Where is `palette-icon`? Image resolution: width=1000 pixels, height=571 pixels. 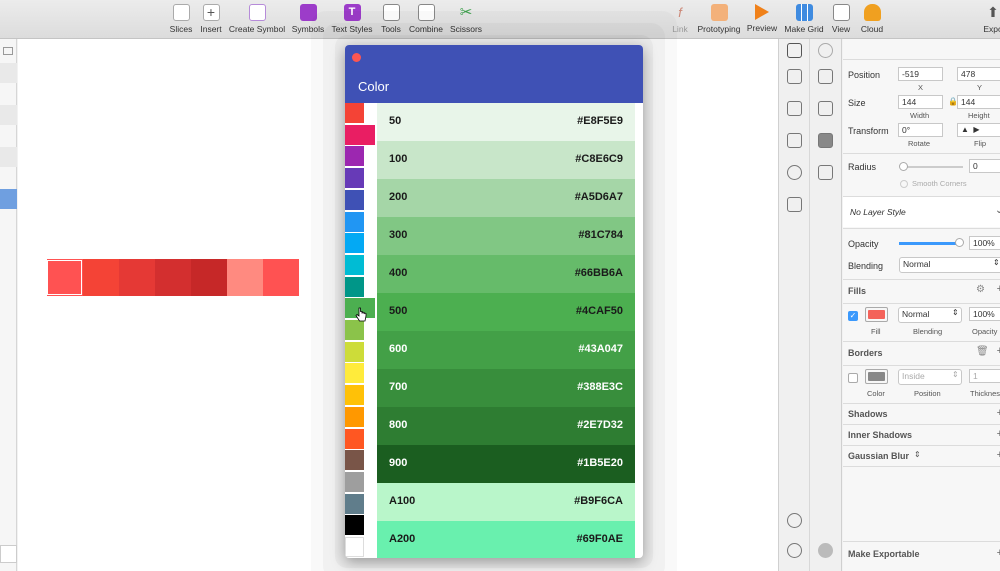
palette-icon is located at coordinates (794, 172).